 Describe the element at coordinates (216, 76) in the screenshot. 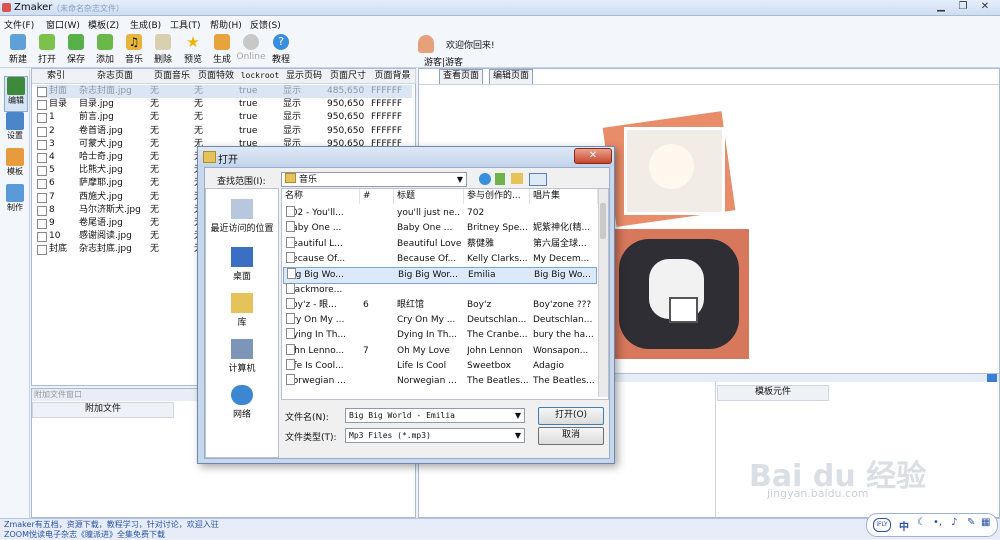

I see `col-header-effect: 页面特效` at that location.